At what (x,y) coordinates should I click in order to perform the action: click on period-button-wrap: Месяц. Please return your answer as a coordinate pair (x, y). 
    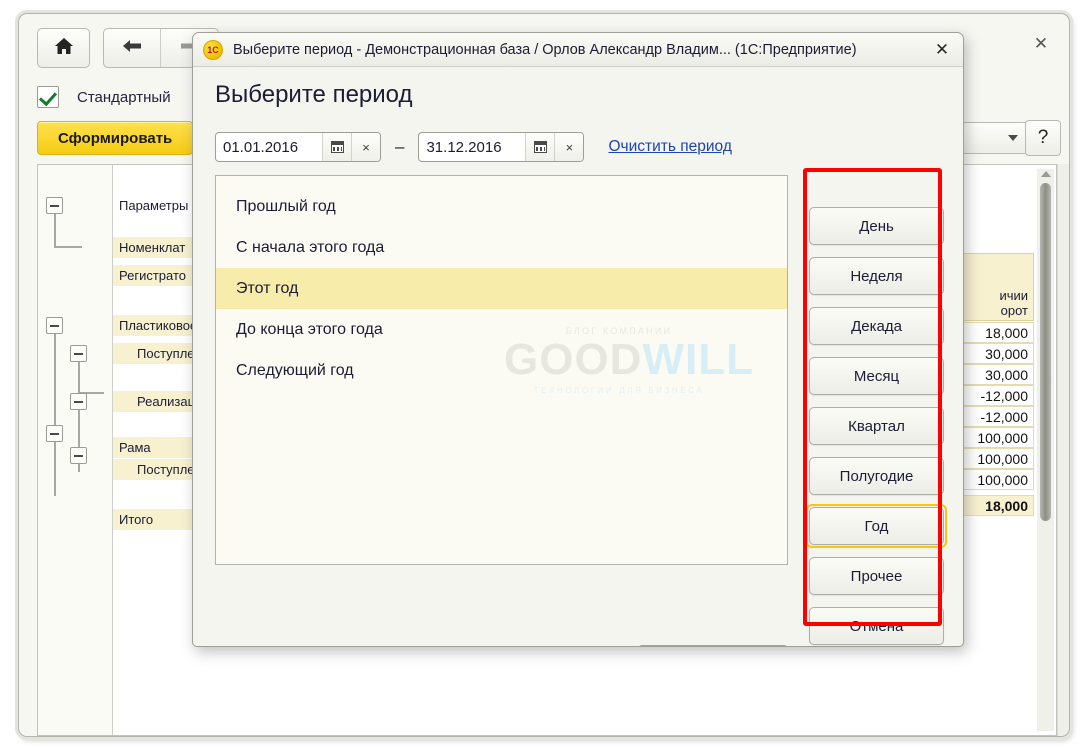
    Looking at the image, I should click on (876, 376).